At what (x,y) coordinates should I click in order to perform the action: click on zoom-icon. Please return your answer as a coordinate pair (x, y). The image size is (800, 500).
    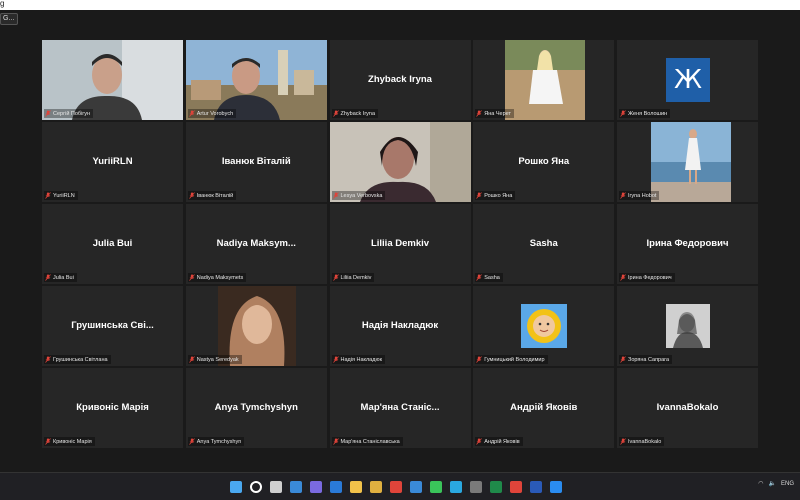
    Looking at the image, I should click on (556, 487).